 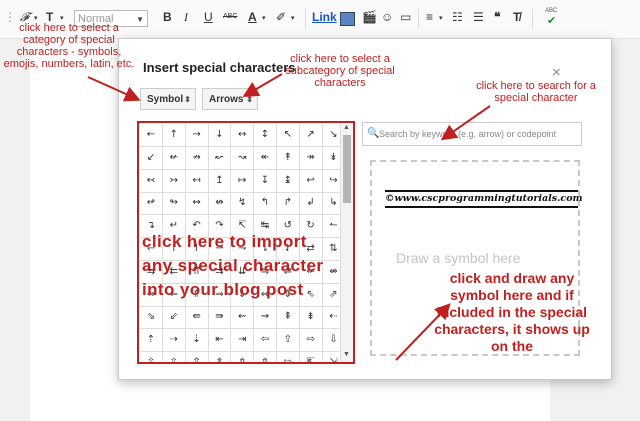 I want to click on underline-button: U, so click(x=208, y=17).